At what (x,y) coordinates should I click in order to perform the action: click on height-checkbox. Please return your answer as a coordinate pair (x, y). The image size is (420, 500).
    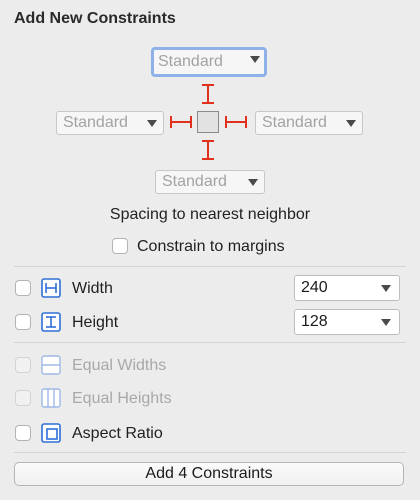
    Looking at the image, I should click on (23, 322).